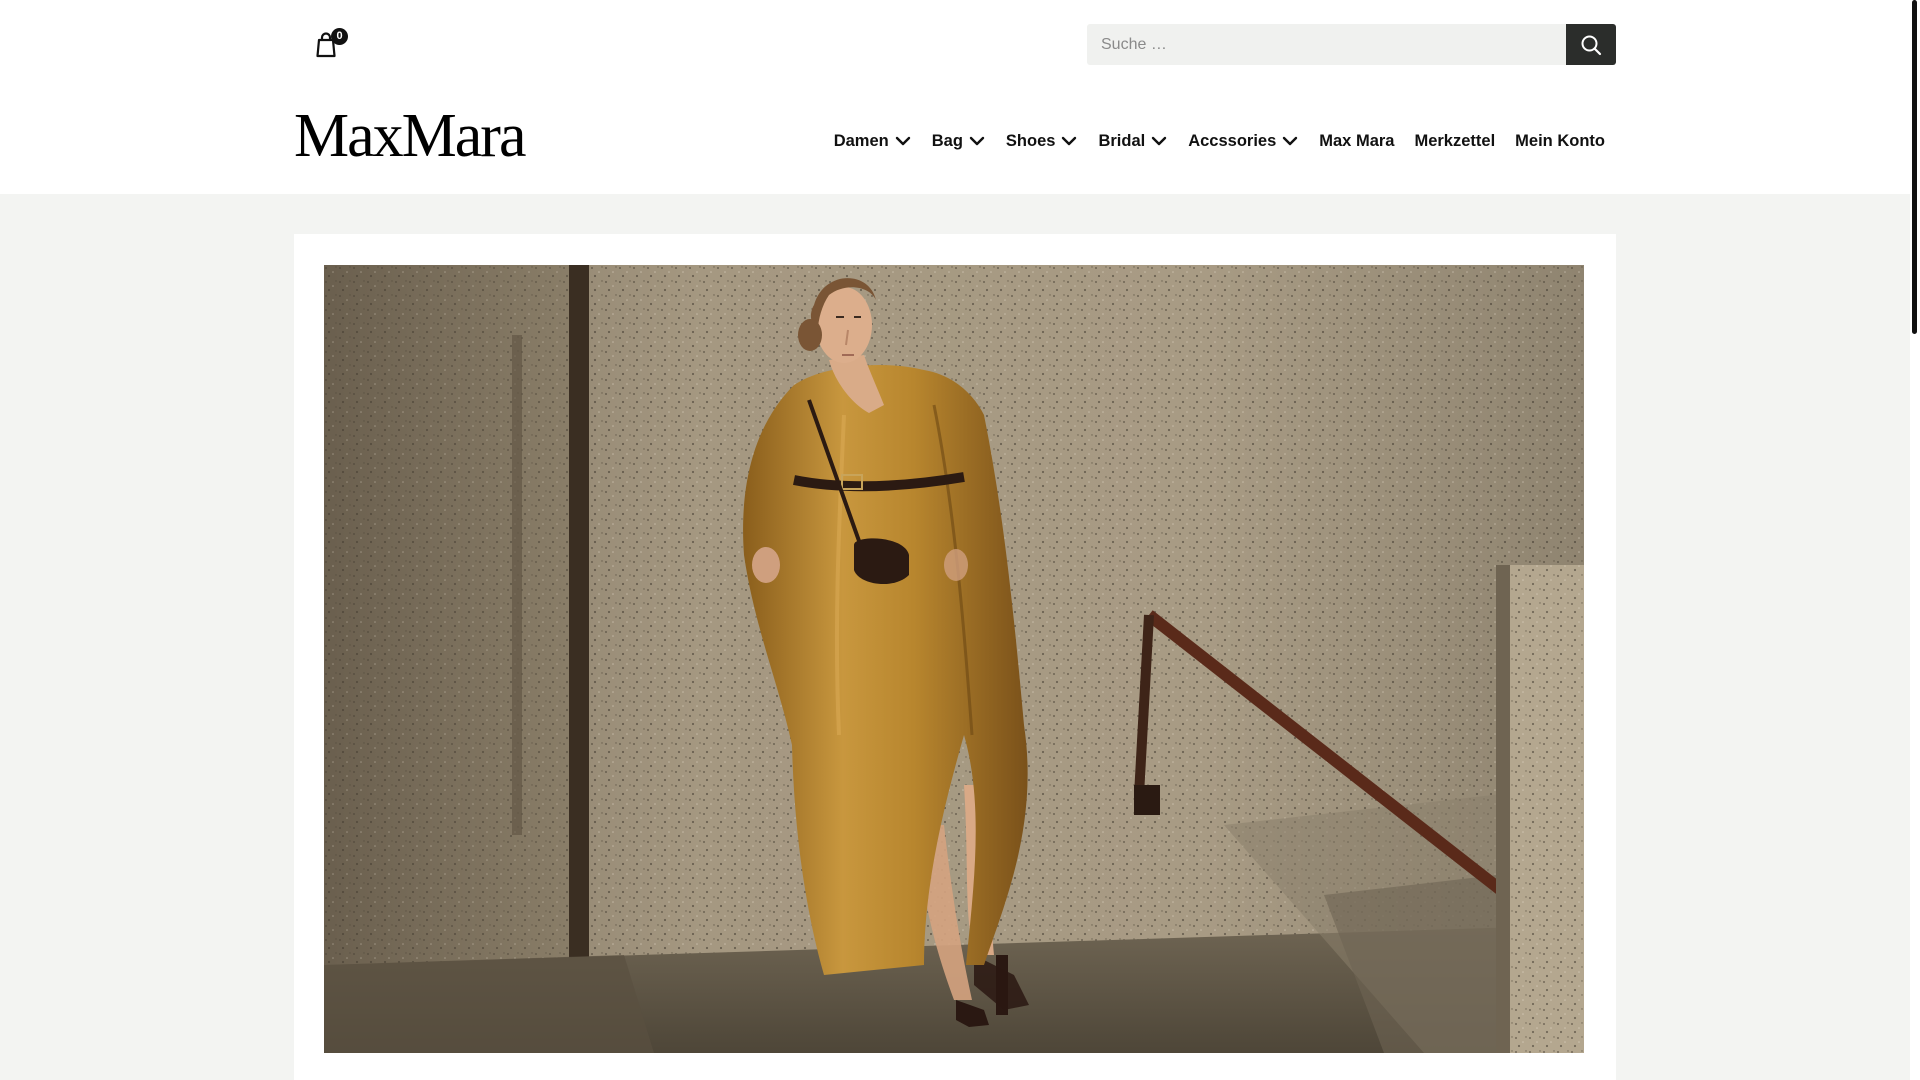 The width and height of the screenshot is (1920, 1080). Describe the element at coordinates (1232, 140) in the screenshot. I see `nav-item-label: Accssories` at that location.